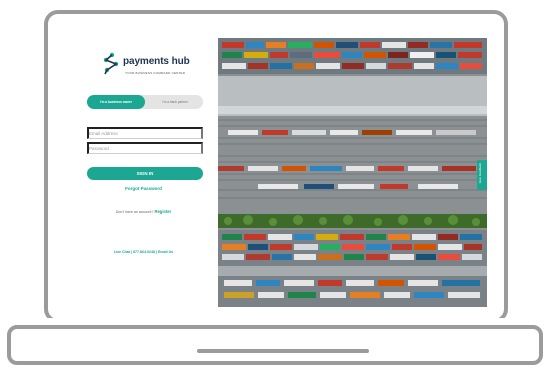 Image resolution: width=550 pixels, height=369 pixels. What do you see at coordinates (145, 133) in the screenshot?
I see `email-field` at bounding box center [145, 133].